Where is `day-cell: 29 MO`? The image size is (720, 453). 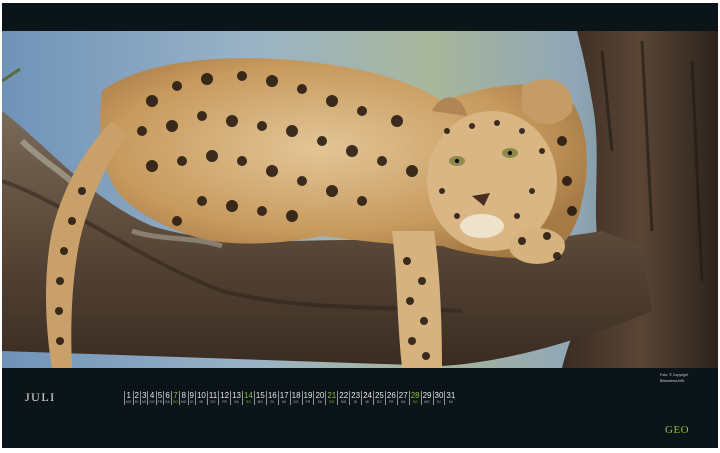 day-cell: 29 MO is located at coordinates (426, 398).